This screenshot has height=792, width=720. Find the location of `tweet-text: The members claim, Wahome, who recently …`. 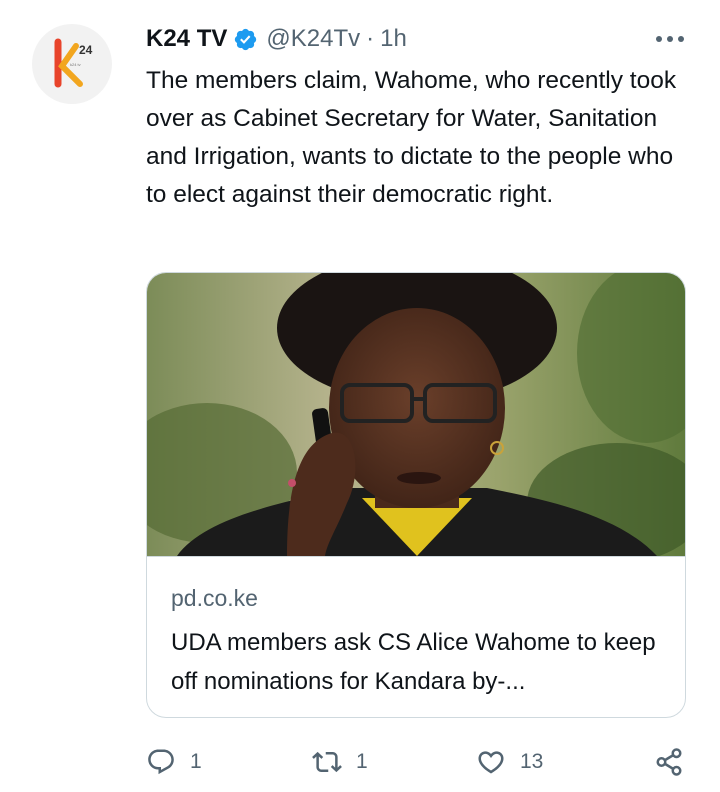

tweet-text: The members claim, Wahome, who recently … is located at coordinates (411, 137).